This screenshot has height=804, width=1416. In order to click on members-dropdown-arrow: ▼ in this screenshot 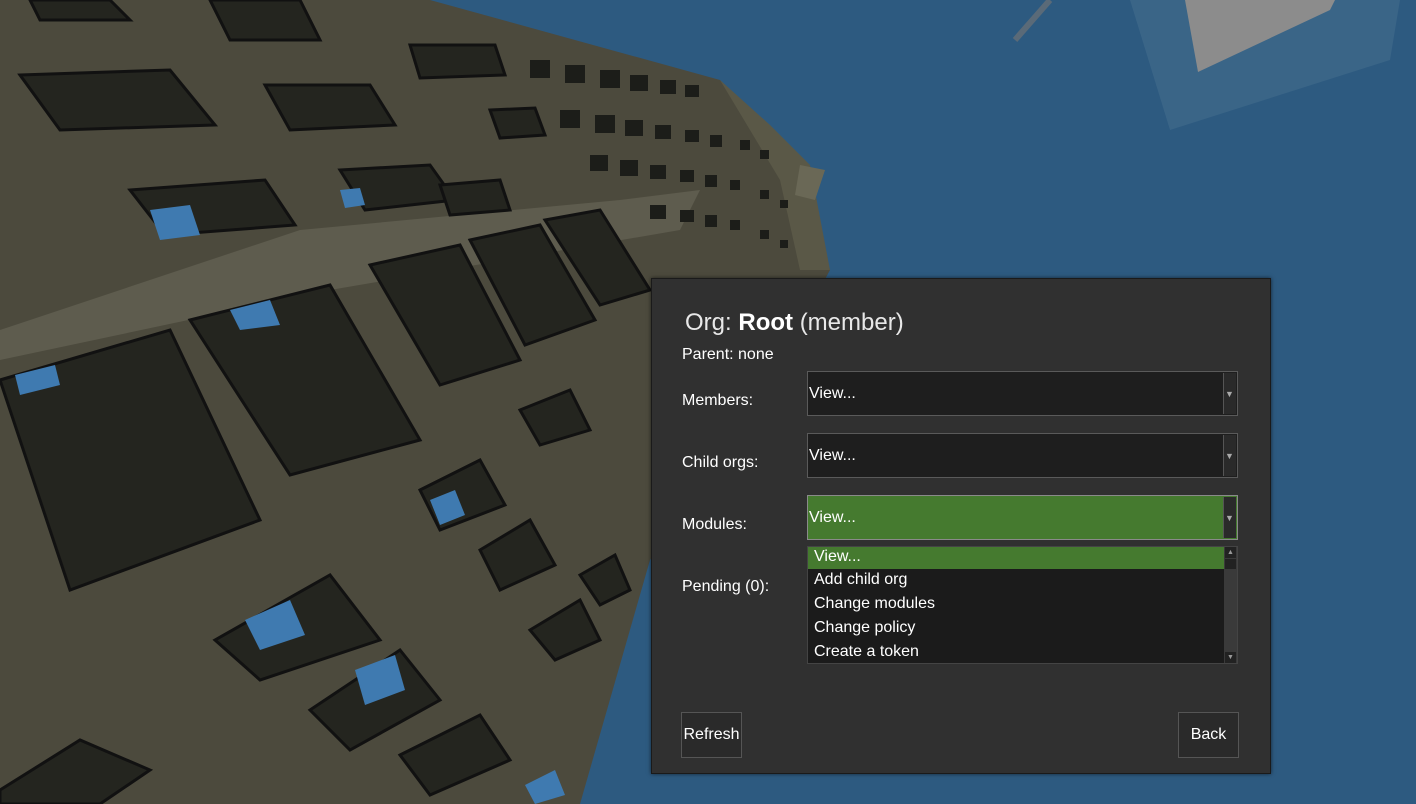, I will do `click(1229, 393)`.